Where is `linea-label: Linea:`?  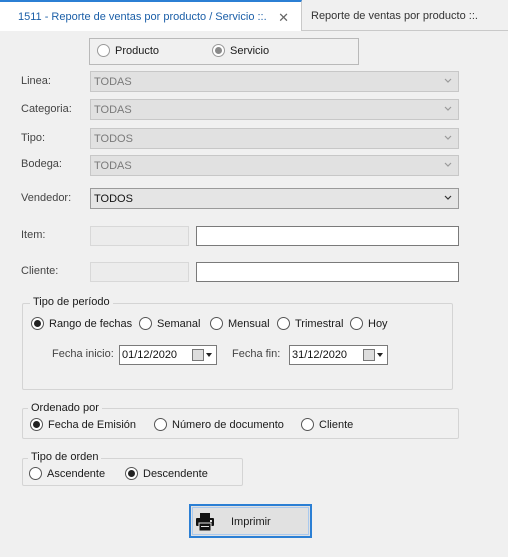
linea-label: Linea: is located at coordinates (36, 81).